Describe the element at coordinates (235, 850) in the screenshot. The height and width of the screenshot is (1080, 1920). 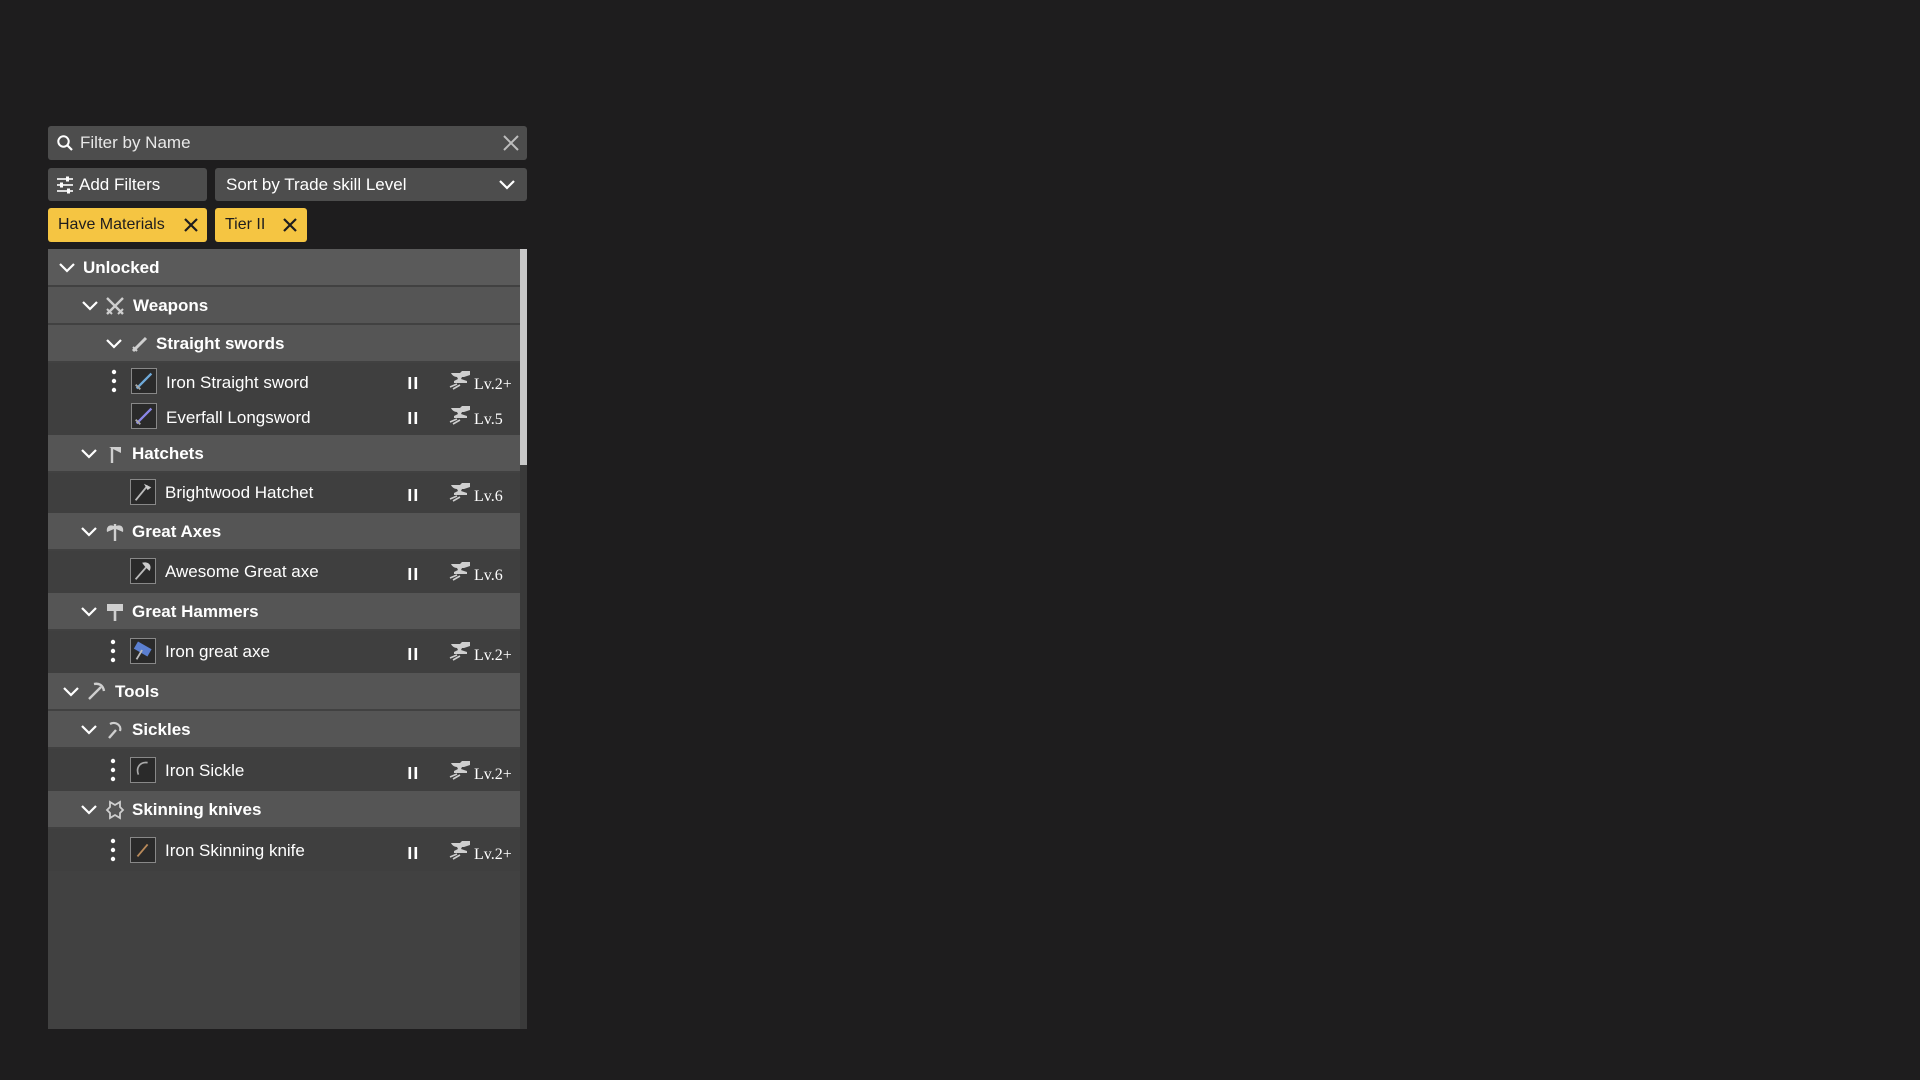
I see `recipe-name: Iron Skinning knife` at that location.